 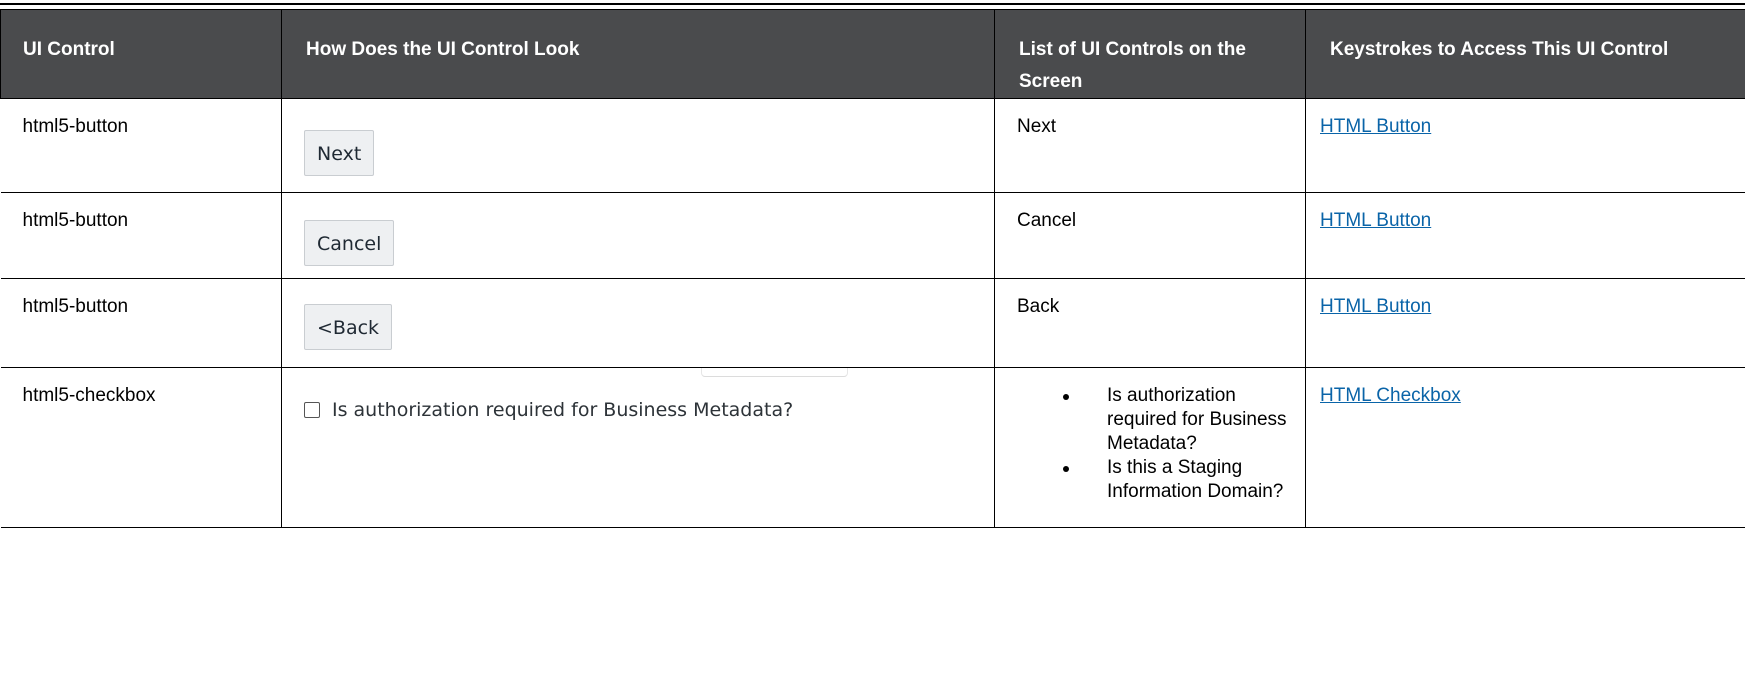 What do you see at coordinates (638, 145) in the screenshot?
I see `cell-look: Next` at bounding box center [638, 145].